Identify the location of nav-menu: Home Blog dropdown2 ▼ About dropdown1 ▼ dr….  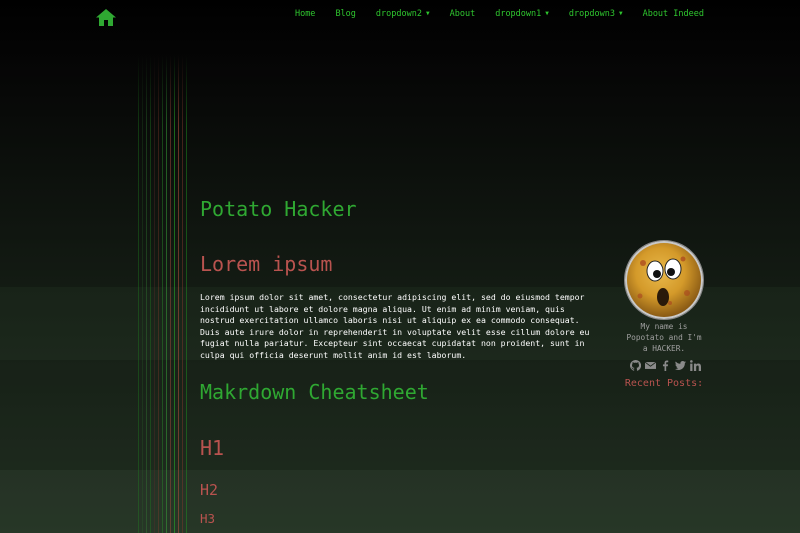
(489, 14).